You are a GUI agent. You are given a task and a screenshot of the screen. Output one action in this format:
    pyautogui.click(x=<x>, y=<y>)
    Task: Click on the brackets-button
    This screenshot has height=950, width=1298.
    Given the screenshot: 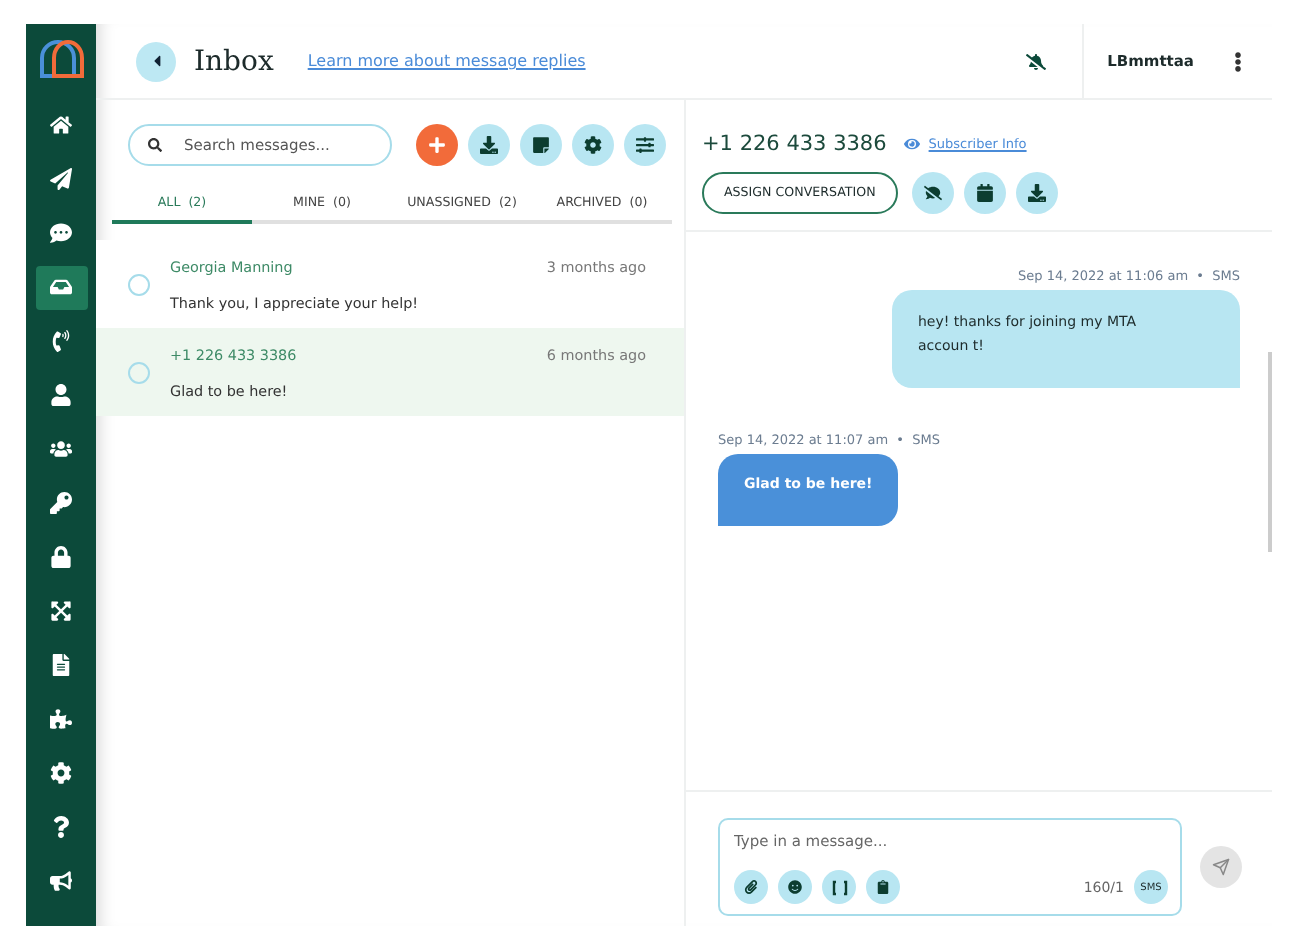 What is the action you would take?
    pyautogui.click(x=839, y=887)
    